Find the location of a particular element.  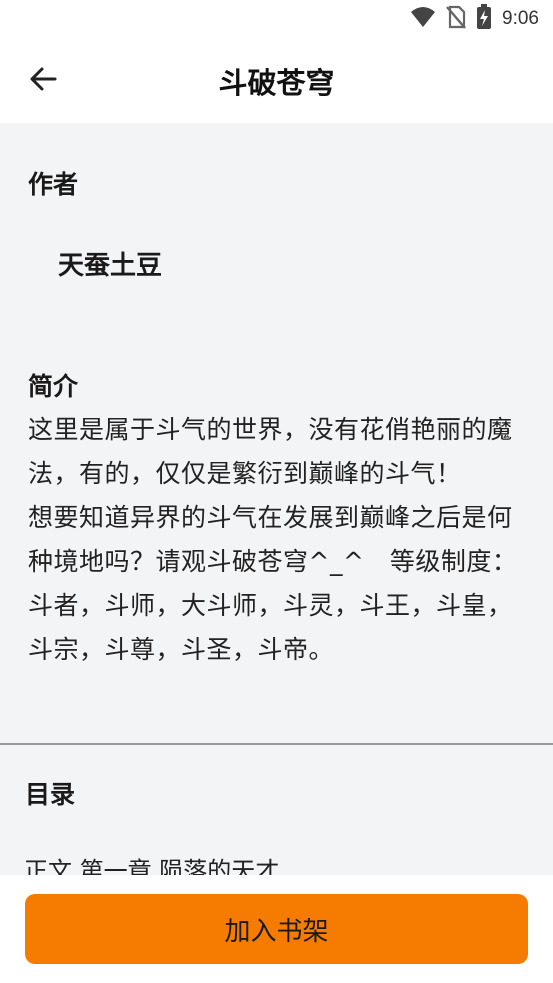

bottom-bar: 加入书架 is located at coordinates (276, 929).